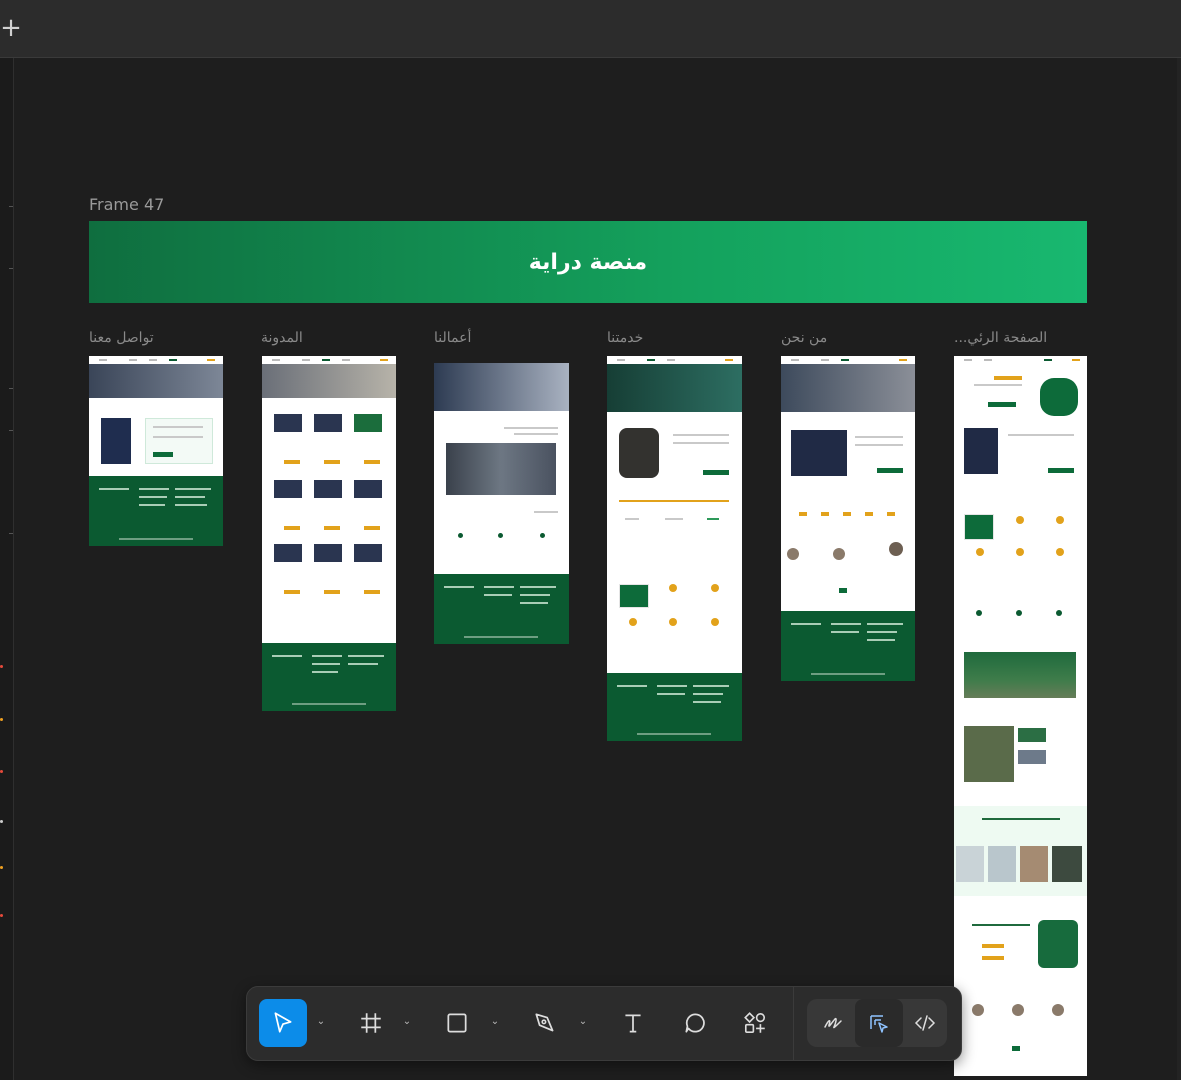 This screenshot has width=1181, height=1080. I want to click on home-banner-image, so click(1020, 675).